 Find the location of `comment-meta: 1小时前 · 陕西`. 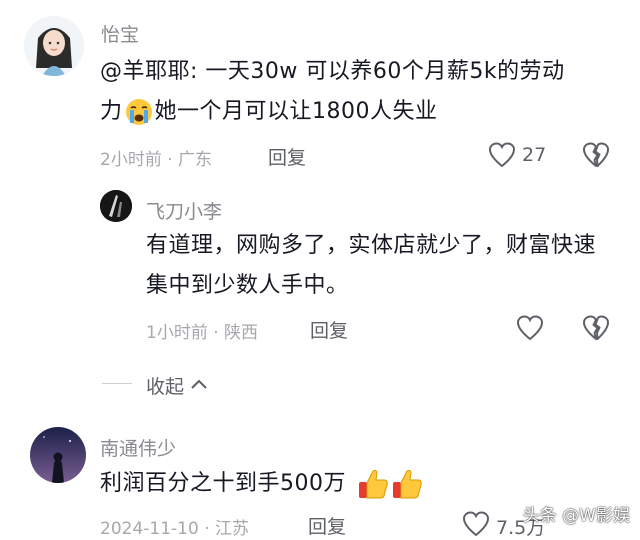

comment-meta: 1小时前 · 陕西 is located at coordinates (202, 330).